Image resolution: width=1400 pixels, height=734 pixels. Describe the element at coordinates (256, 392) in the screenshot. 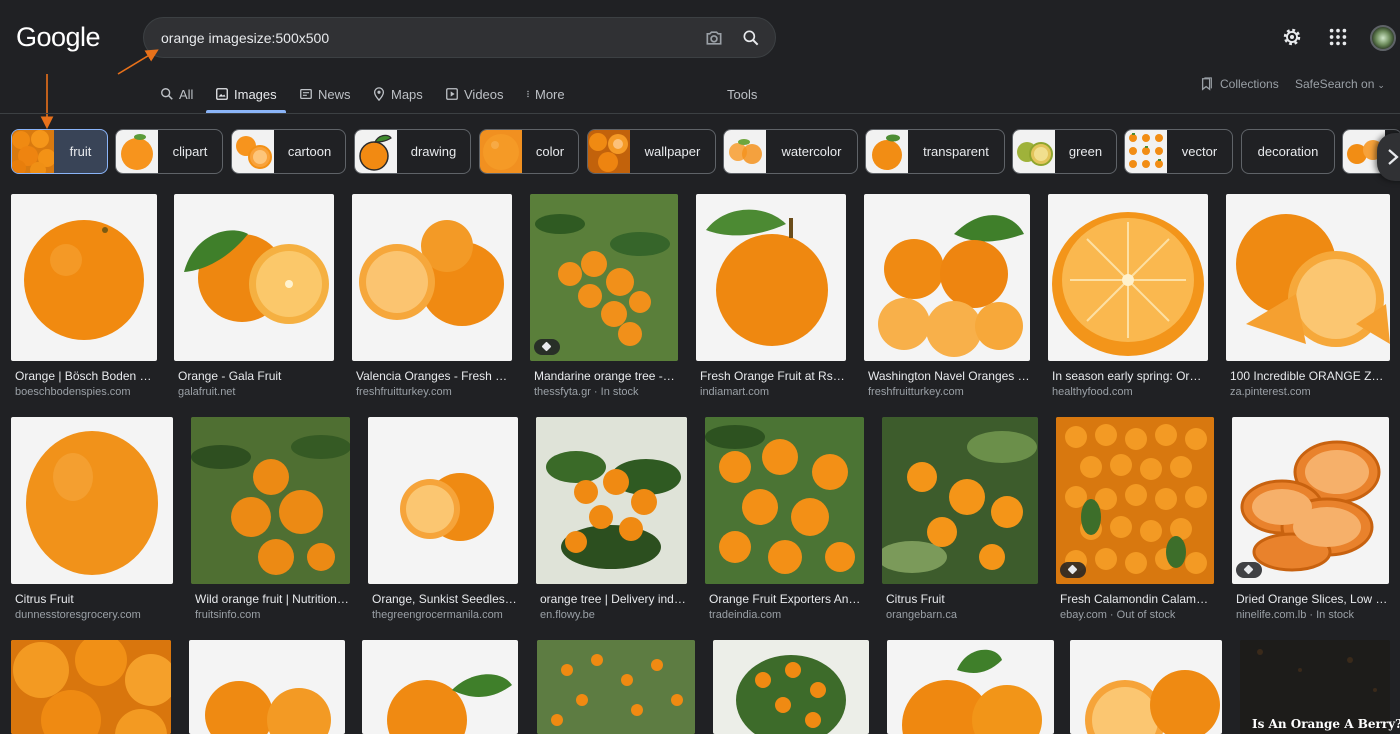

I see `result-source: galafruit.net` at that location.